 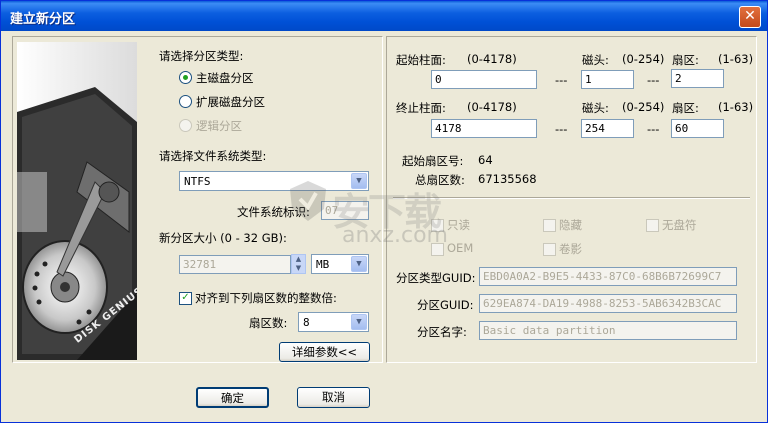 I want to click on watermark-logo, so click(x=308, y=202).